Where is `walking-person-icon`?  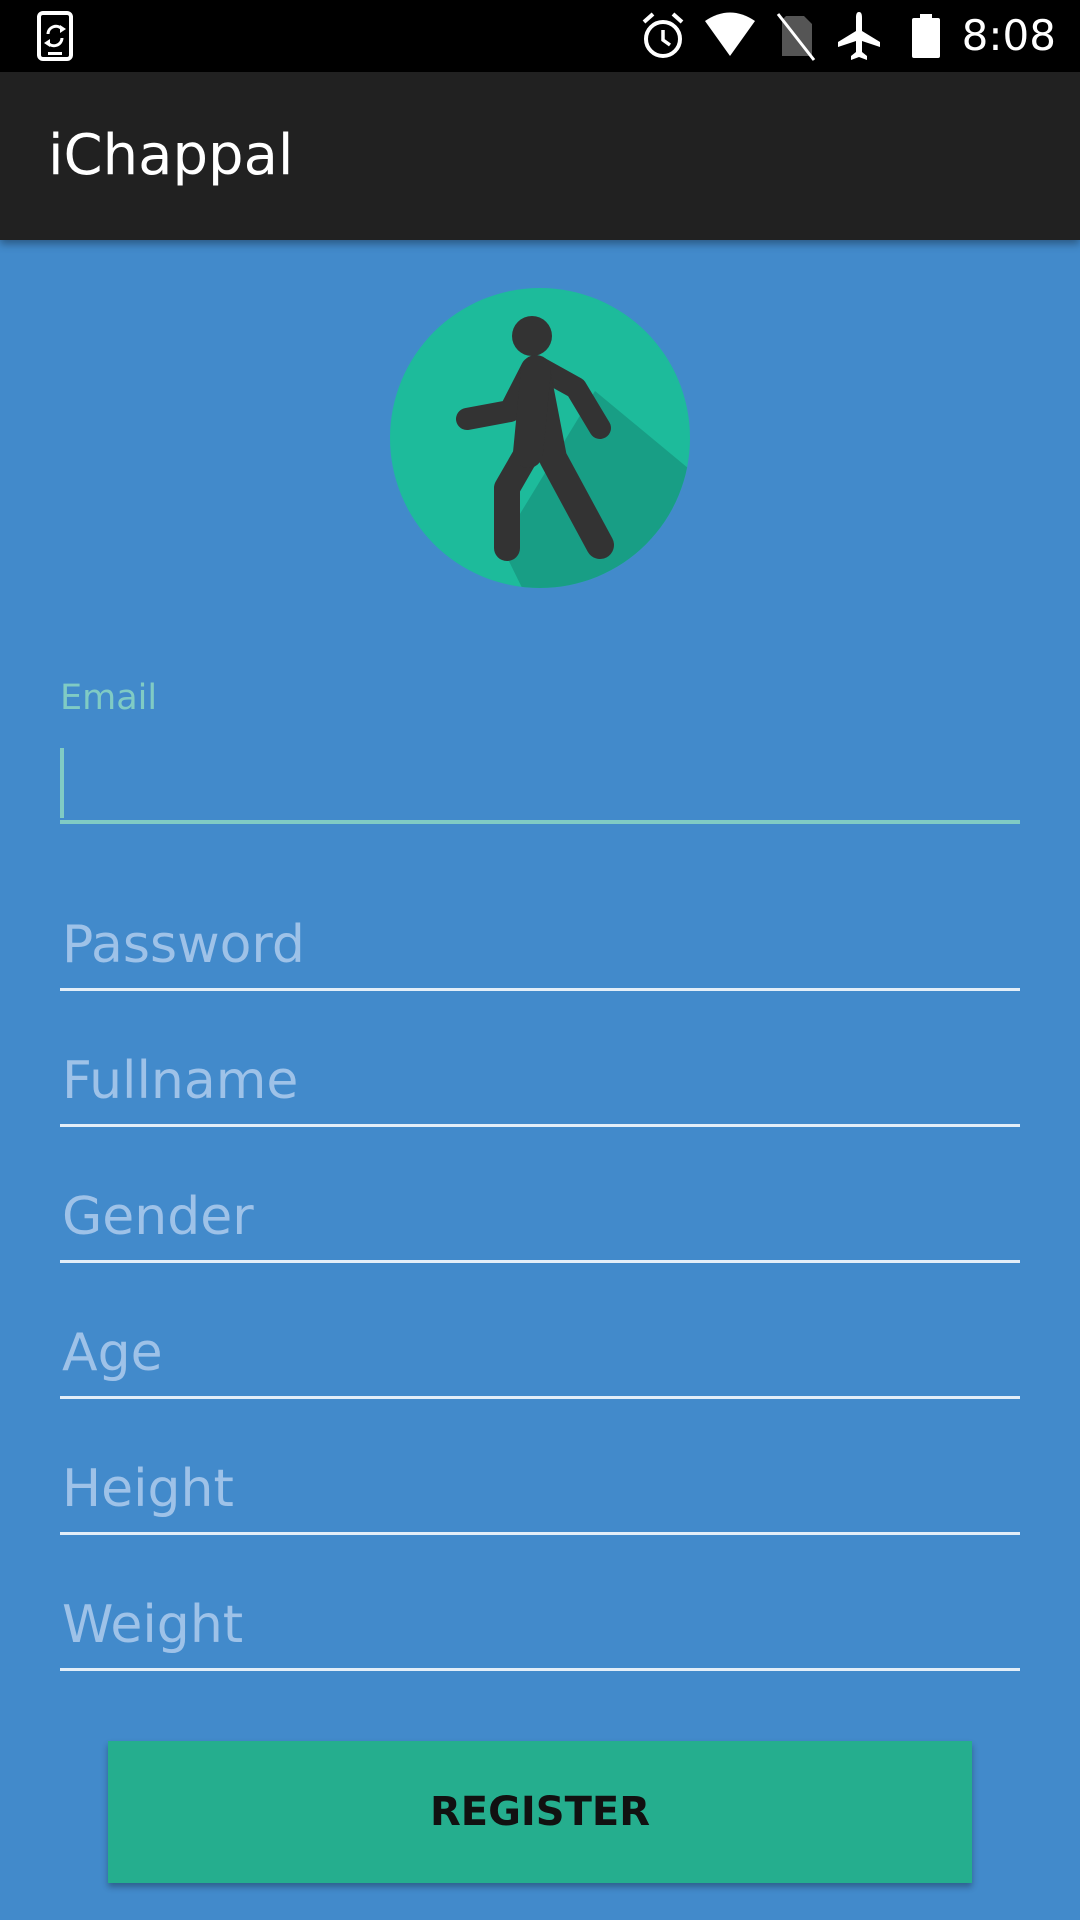
walking-person-icon is located at coordinates (540, 438).